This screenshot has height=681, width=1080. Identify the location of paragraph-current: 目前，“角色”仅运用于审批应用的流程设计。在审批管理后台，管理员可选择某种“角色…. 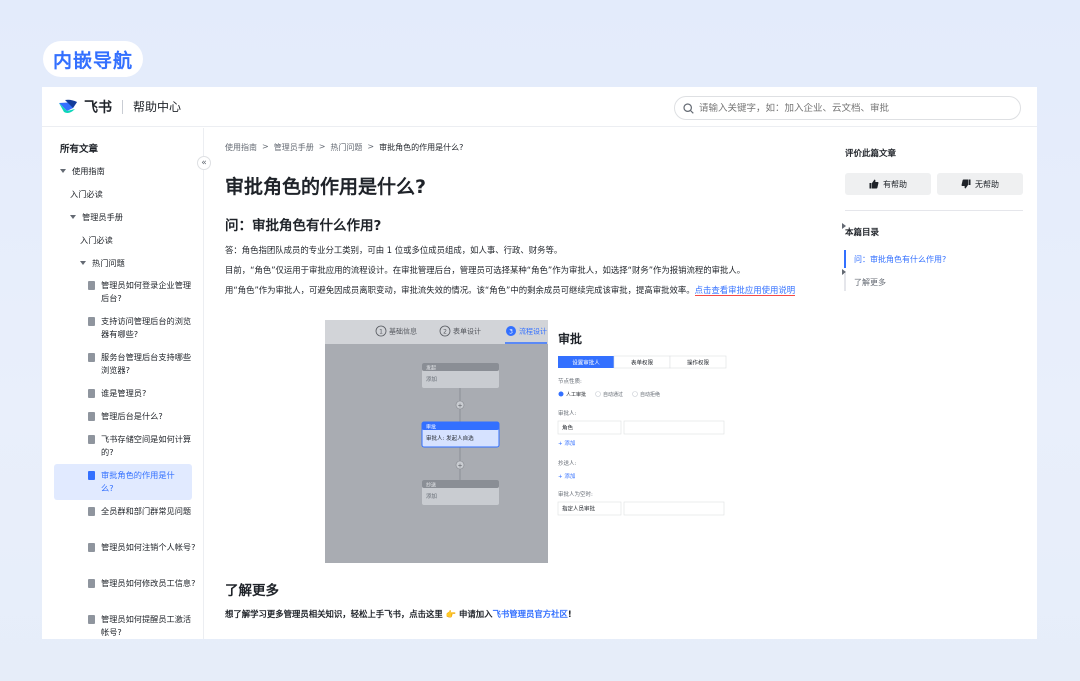
(485, 270).